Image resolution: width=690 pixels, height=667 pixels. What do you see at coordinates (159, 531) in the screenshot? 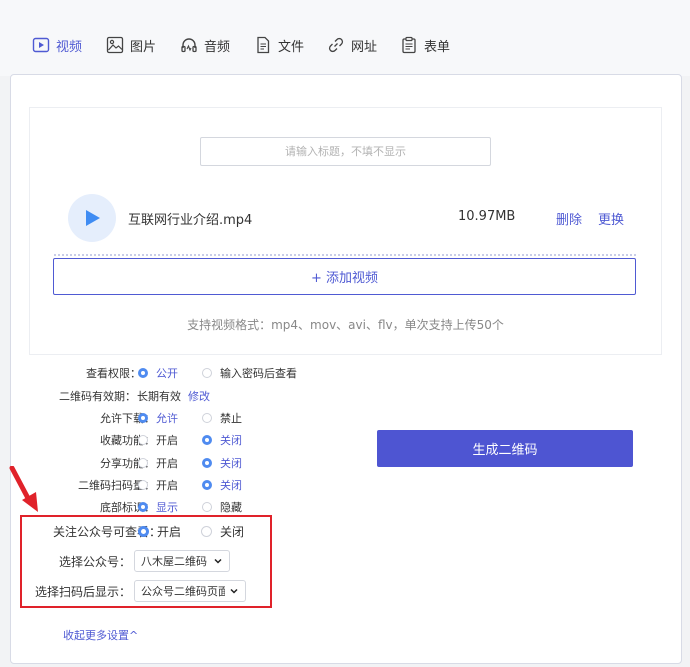
I see `follow-on-radio: 开启` at bounding box center [159, 531].